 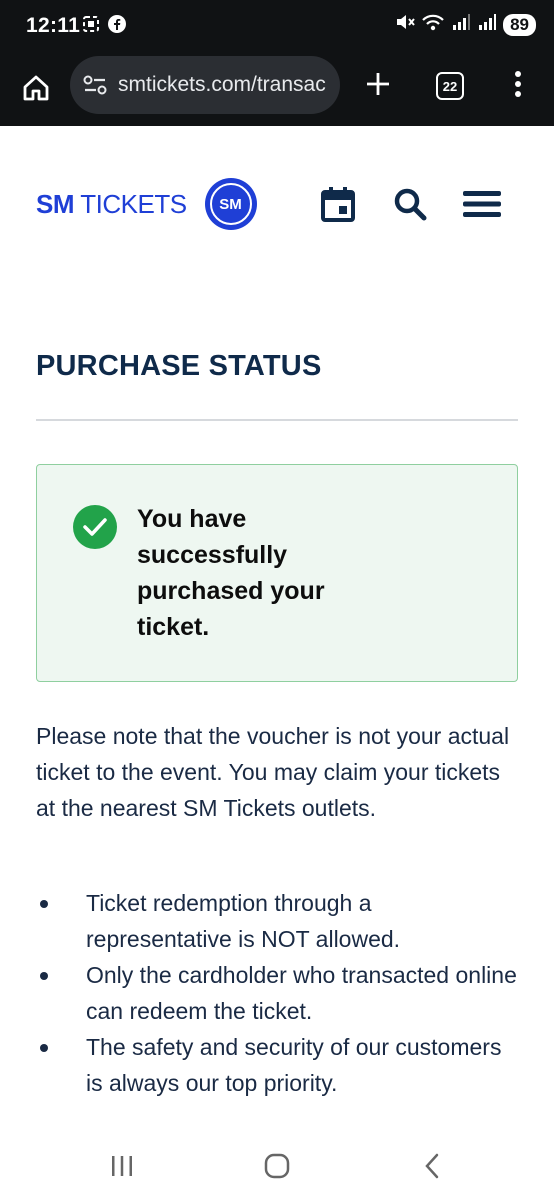 What do you see at coordinates (405, 24) in the screenshot?
I see `mute-icon` at bounding box center [405, 24].